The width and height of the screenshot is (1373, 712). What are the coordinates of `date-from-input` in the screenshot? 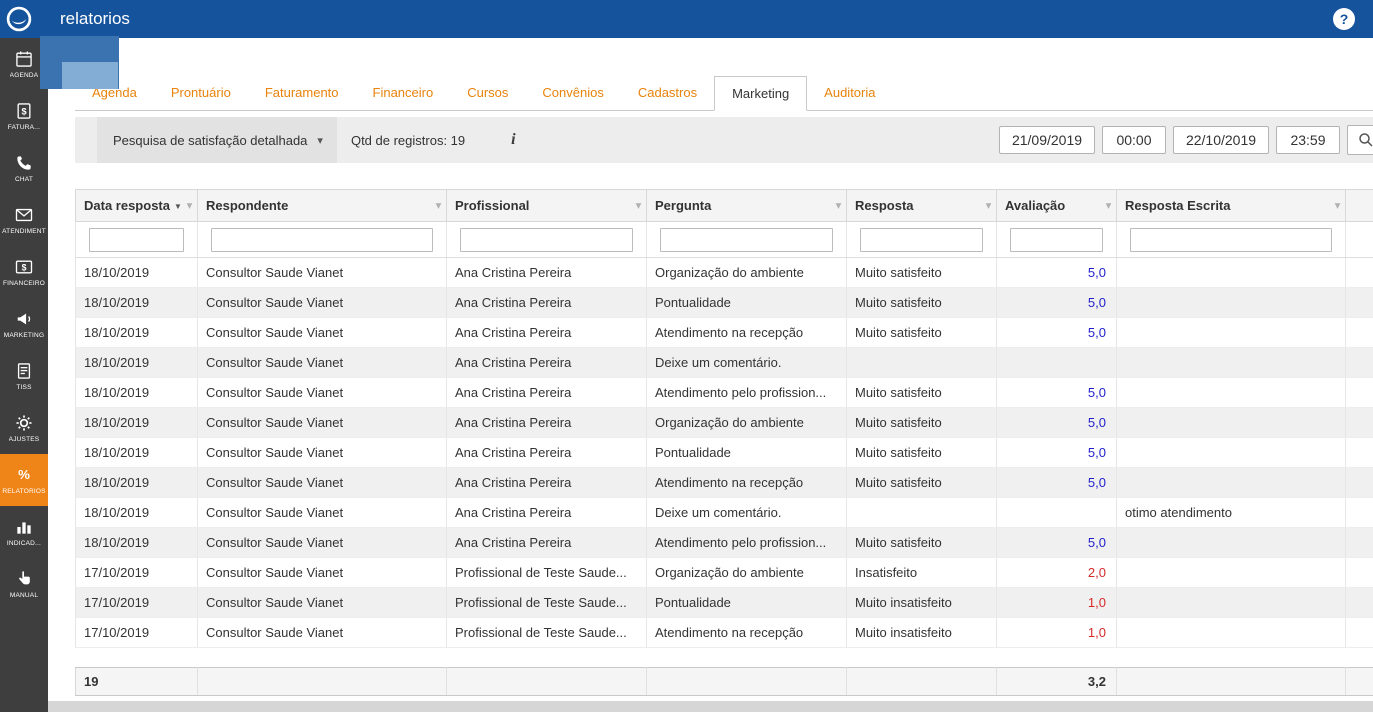 It's located at (1047, 140).